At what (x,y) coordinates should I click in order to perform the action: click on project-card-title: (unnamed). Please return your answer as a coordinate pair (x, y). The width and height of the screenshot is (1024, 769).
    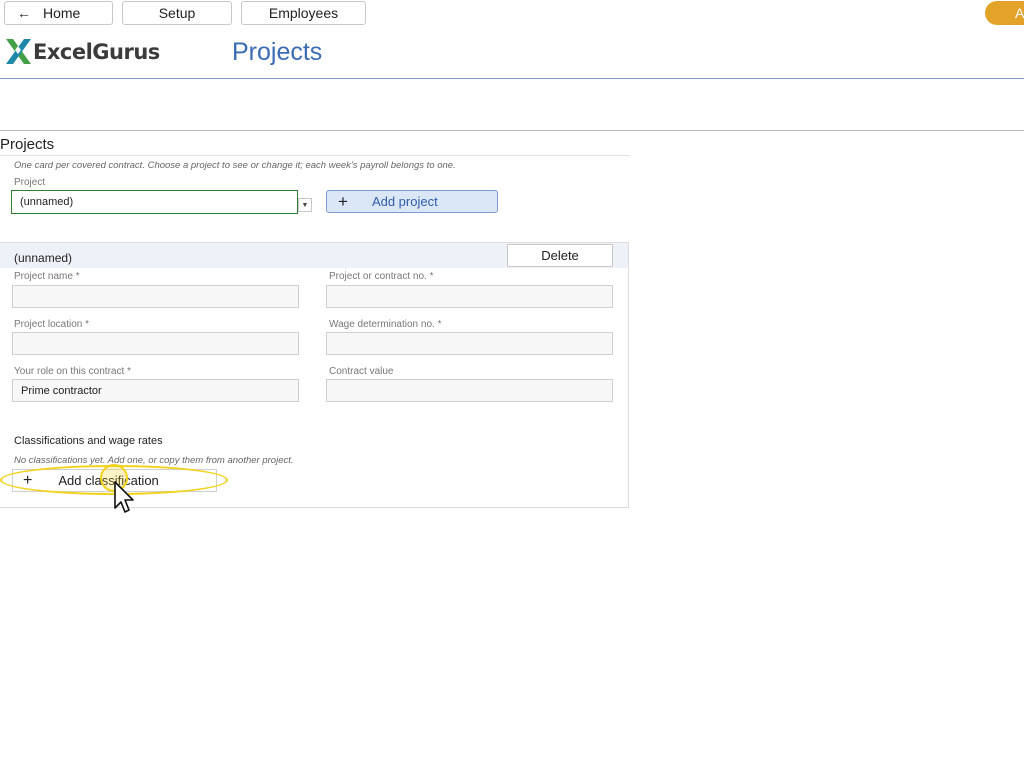
    Looking at the image, I should click on (43, 258).